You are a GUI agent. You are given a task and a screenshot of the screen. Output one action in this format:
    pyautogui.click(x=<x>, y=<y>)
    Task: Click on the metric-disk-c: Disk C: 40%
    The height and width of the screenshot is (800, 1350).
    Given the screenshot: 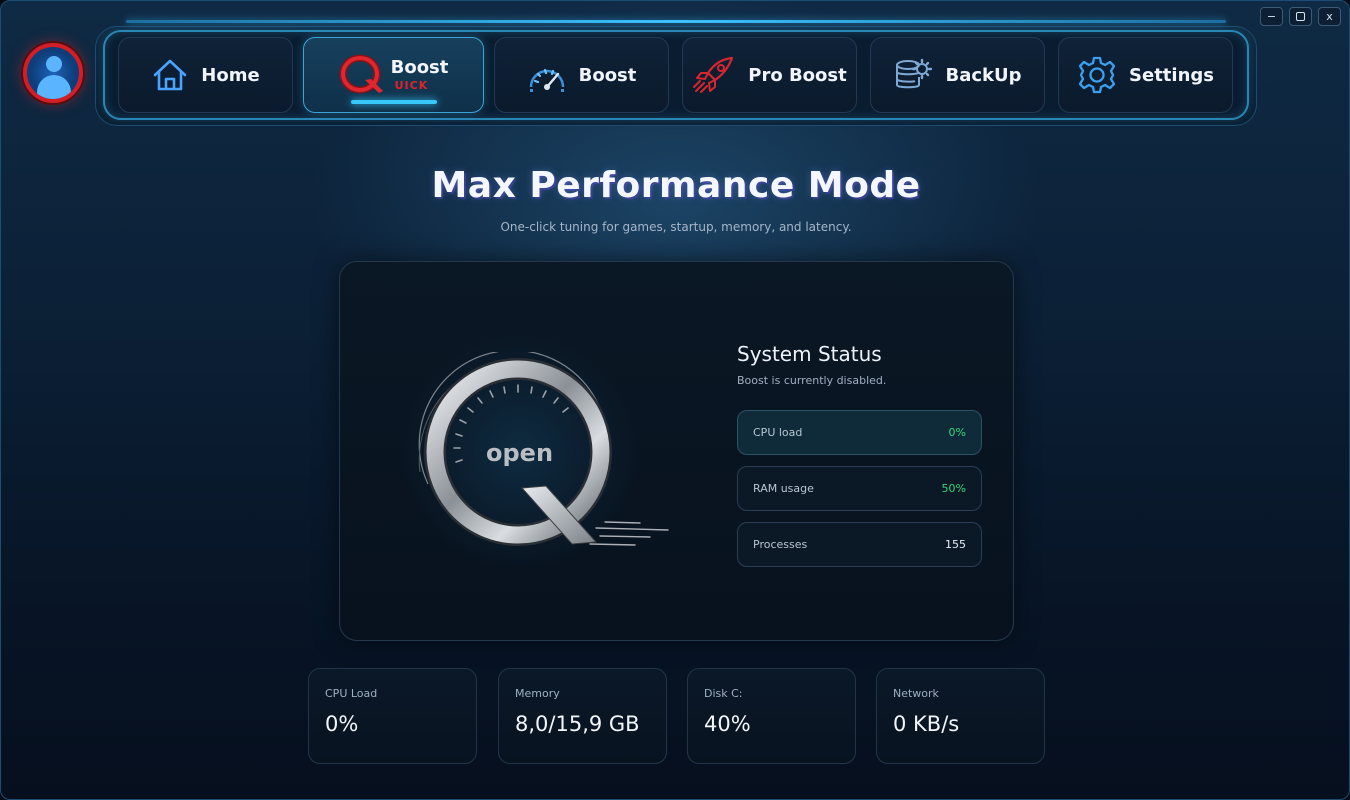 What is the action you would take?
    pyautogui.click(x=771, y=716)
    